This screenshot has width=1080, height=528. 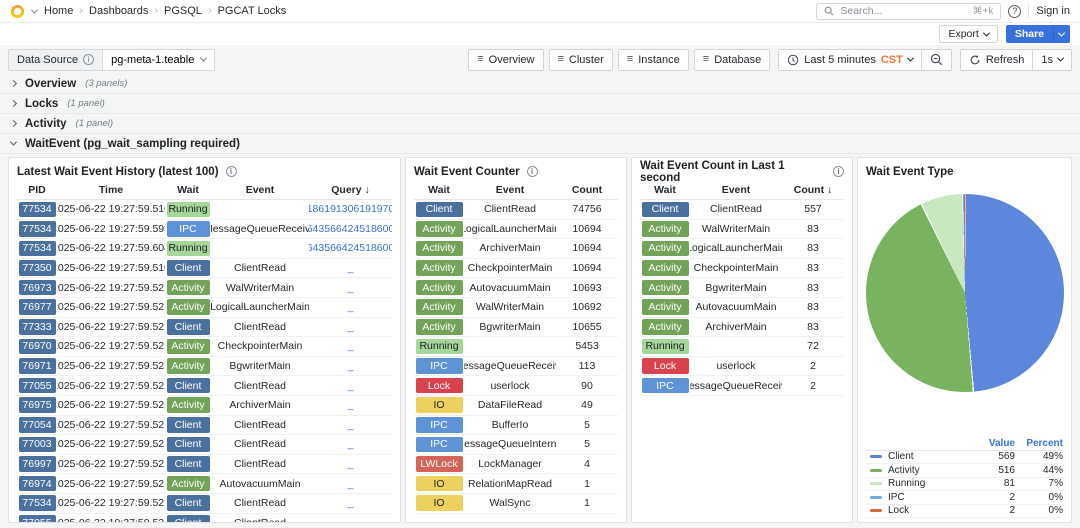 What do you see at coordinates (930, 483) in the screenshot?
I see `legend-label: Running` at bounding box center [930, 483].